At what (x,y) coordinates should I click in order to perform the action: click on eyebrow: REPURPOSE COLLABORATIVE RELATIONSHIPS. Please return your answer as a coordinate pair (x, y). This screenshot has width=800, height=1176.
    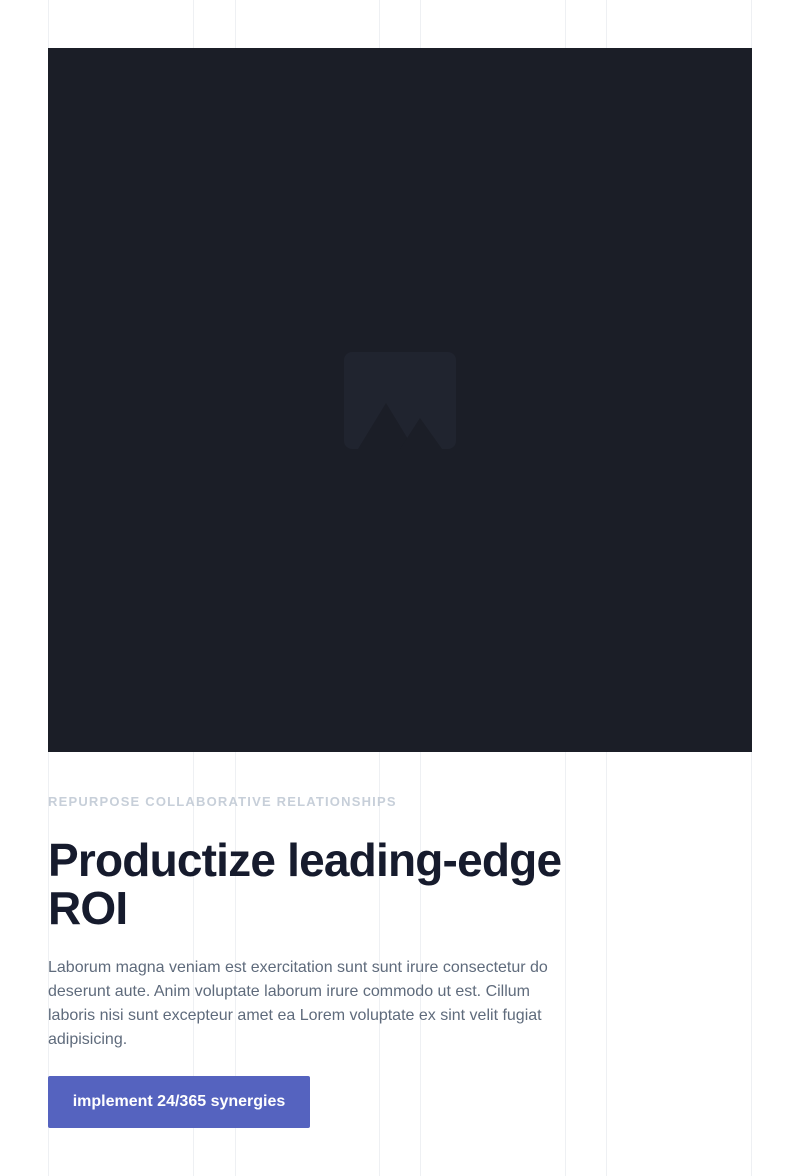
    Looking at the image, I should click on (222, 801).